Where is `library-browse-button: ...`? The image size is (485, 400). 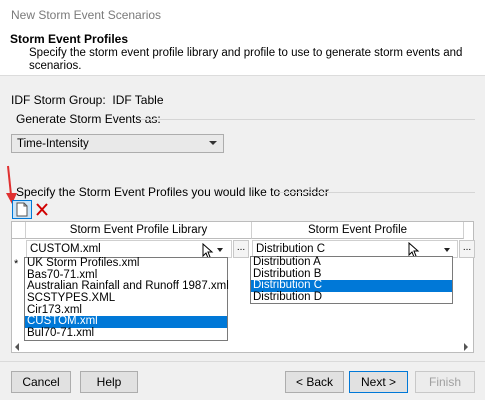 library-browse-button: ... is located at coordinates (241, 249).